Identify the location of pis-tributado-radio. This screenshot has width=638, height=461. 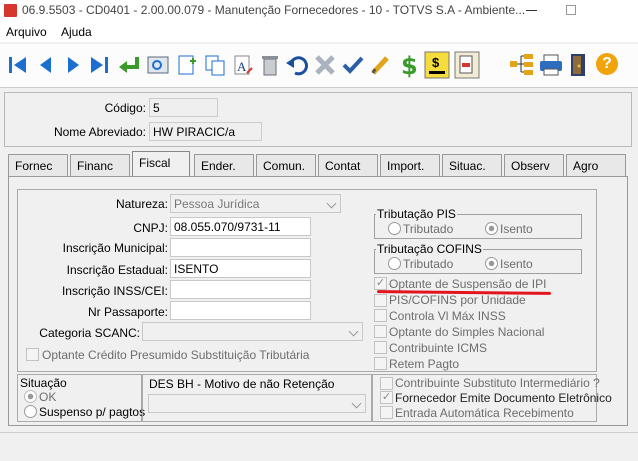
(394, 228).